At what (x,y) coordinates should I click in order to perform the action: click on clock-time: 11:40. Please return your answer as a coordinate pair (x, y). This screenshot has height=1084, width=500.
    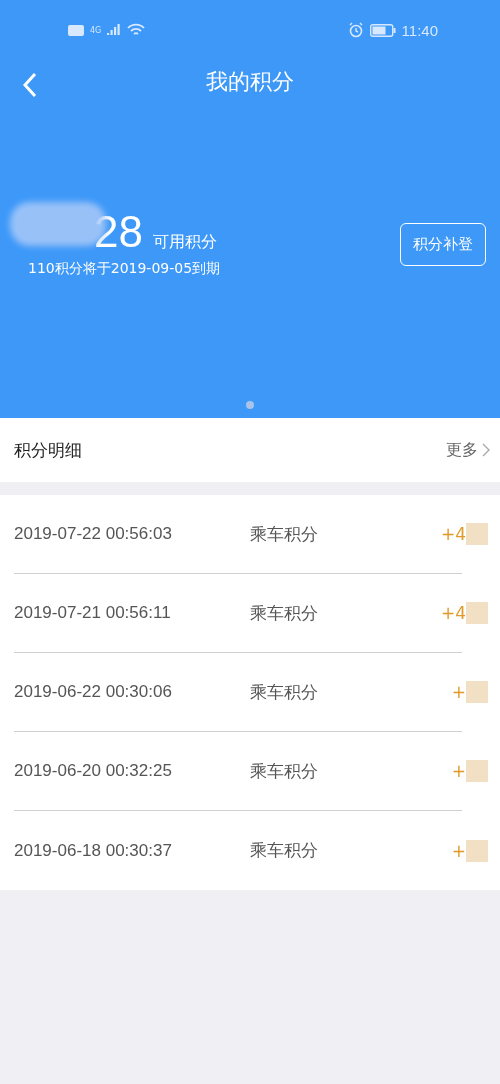
    Looking at the image, I should click on (419, 30).